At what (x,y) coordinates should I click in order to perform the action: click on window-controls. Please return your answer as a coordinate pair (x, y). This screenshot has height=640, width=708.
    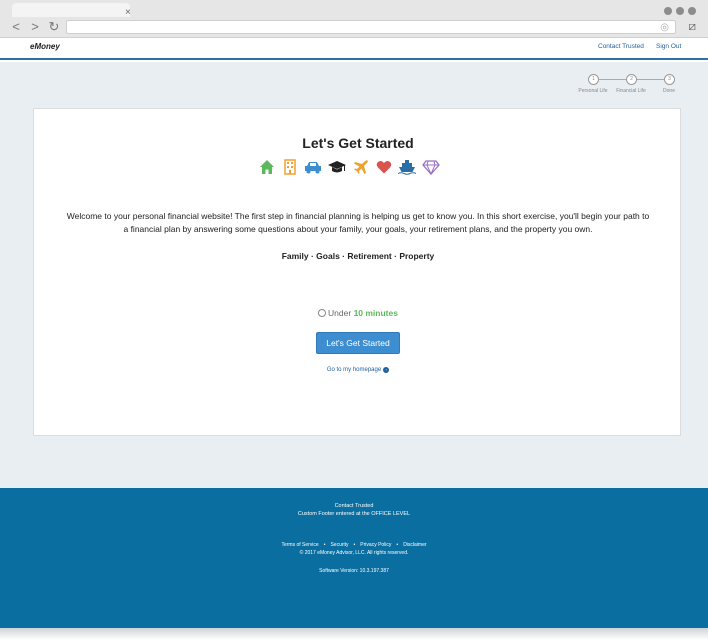
    Looking at the image, I should click on (678, 11).